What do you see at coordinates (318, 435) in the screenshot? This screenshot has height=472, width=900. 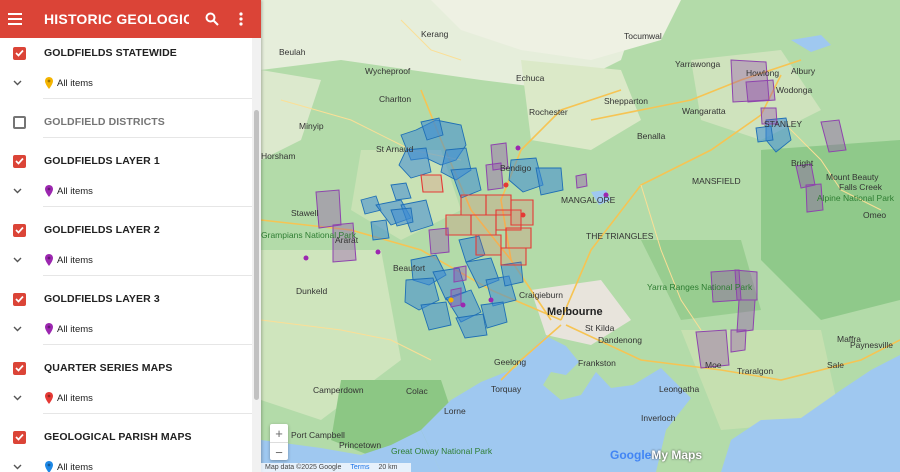 I see `place-label: Port Campbell` at bounding box center [318, 435].